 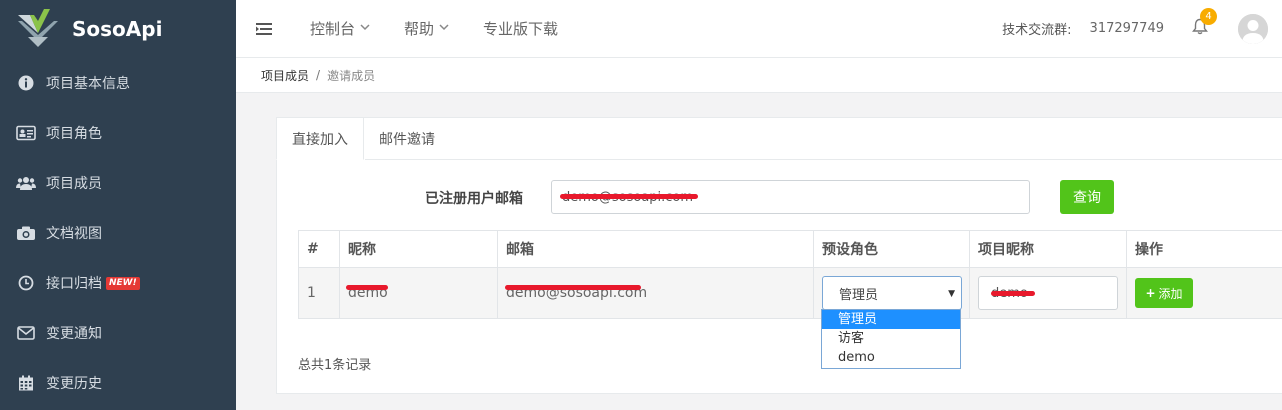 I want to click on add-member-button: + 添加, so click(x=1164, y=293).